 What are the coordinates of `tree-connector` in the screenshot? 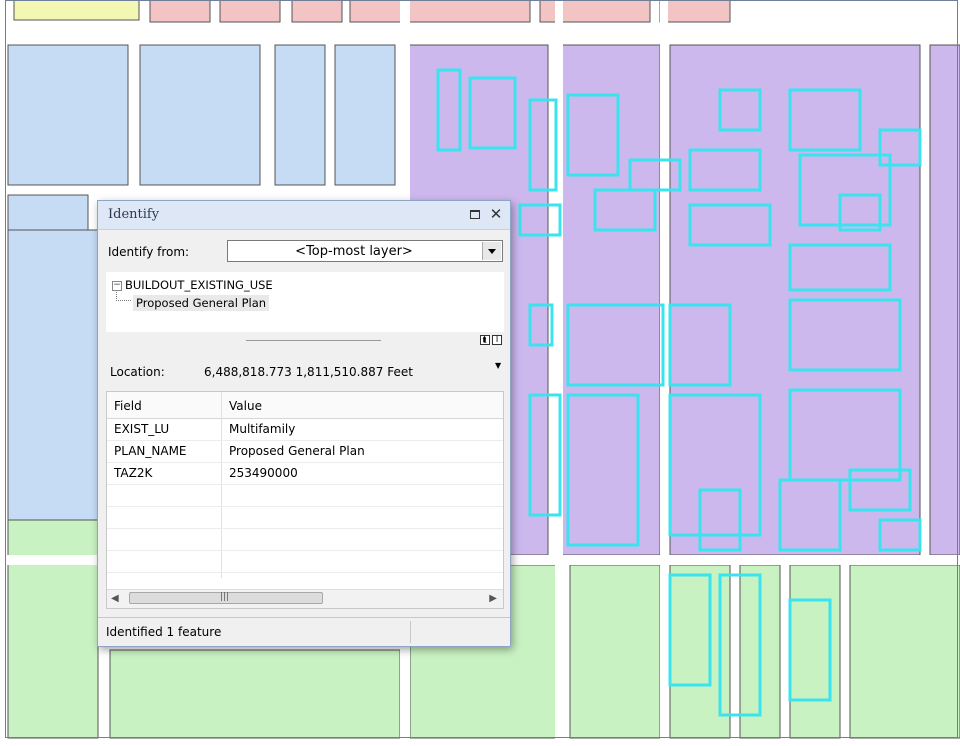 It's located at (123, 295).